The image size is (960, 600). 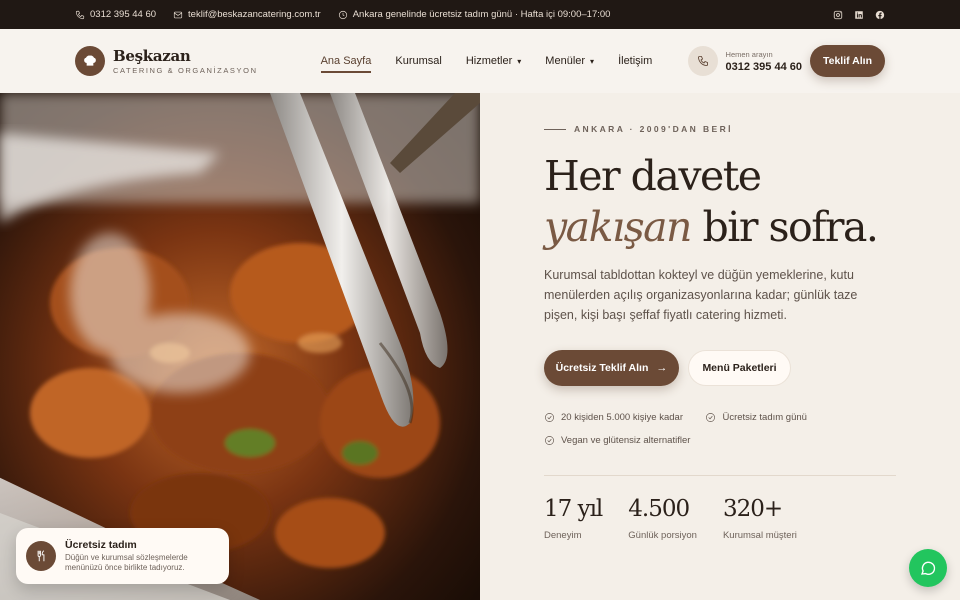 I want to click on feature-item: 20 kişiden 5.000 kişiye kadar, so click(x=613, y=417).